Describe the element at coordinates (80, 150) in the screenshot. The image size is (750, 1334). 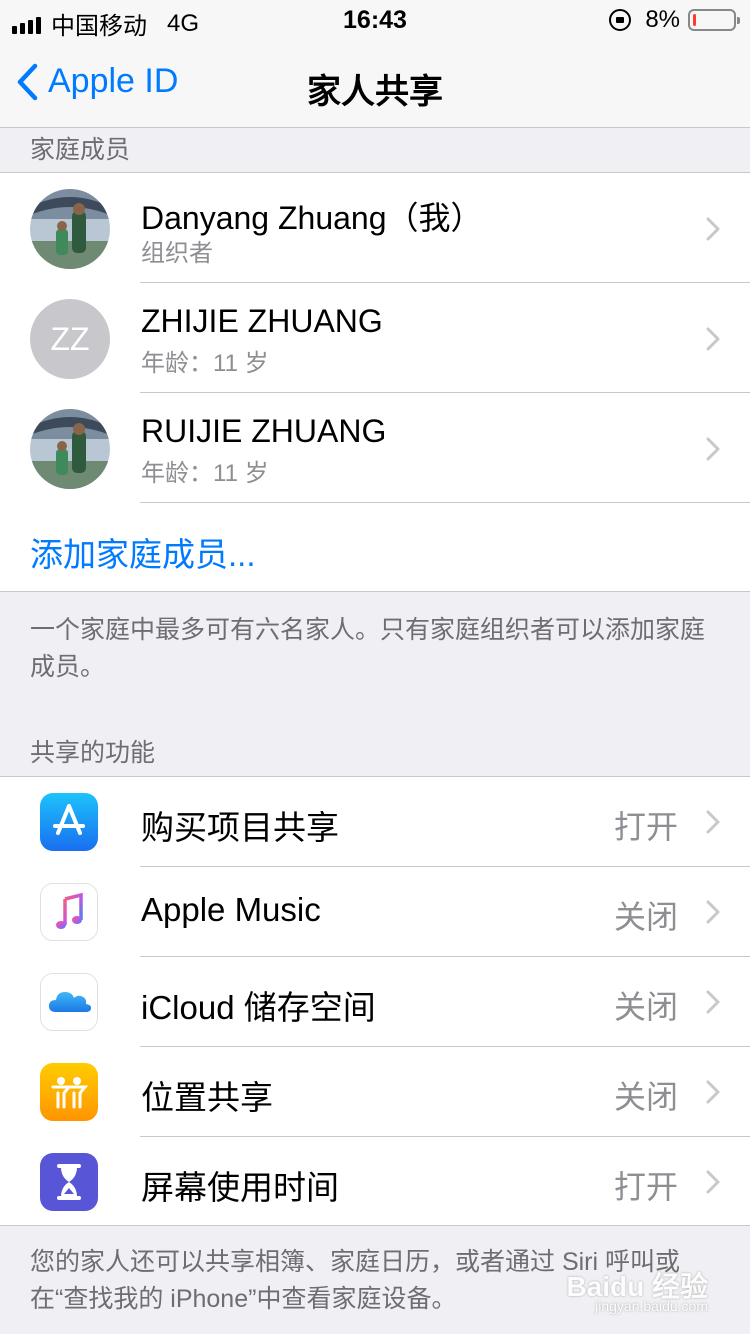
I see `section-header-members: 家庭成员` at that location.